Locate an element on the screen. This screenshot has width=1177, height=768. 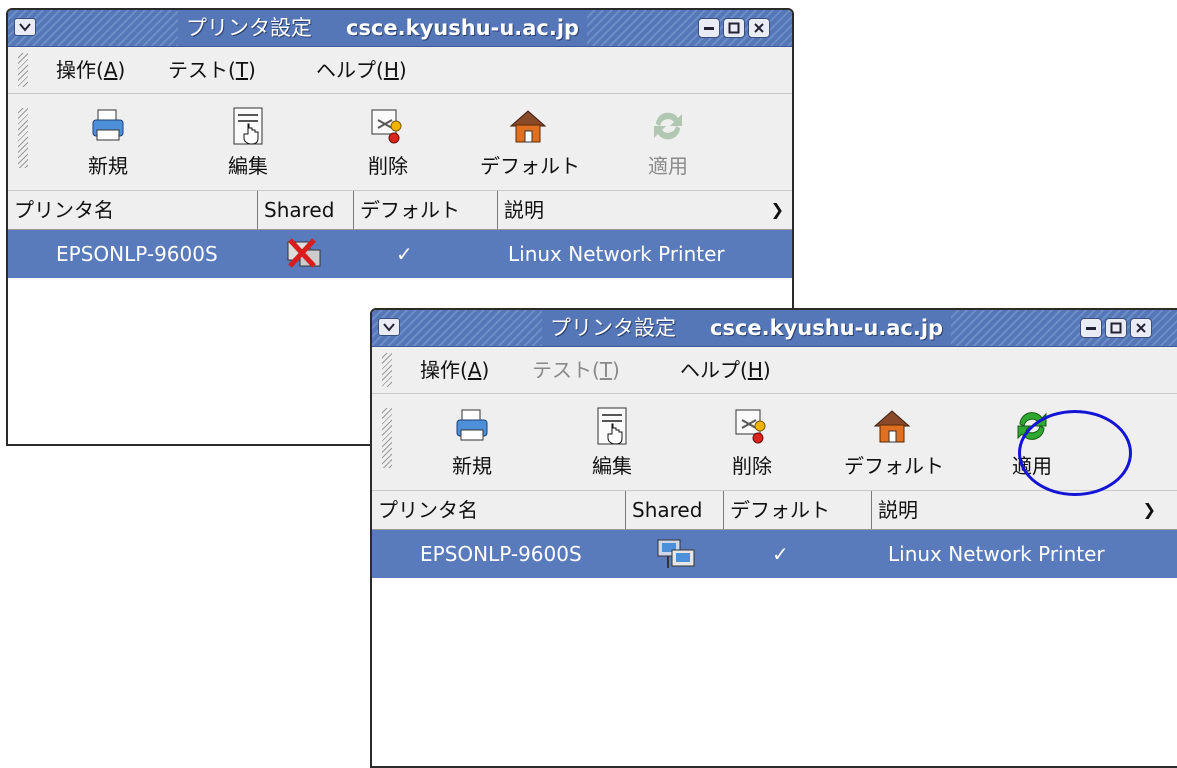
apply-label: 適用 is located at coordinates (668, 166).